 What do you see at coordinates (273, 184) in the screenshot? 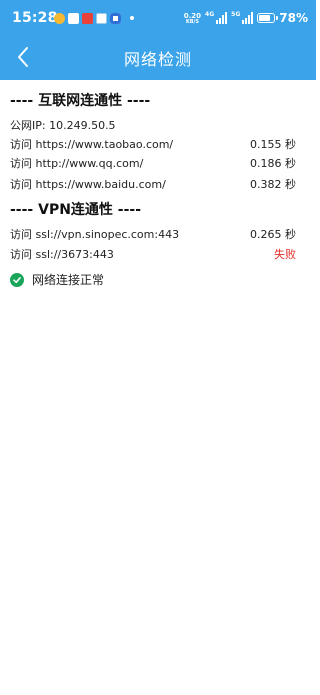
I see `test-result: 0.382 秒` at bounding box center [273, 184].